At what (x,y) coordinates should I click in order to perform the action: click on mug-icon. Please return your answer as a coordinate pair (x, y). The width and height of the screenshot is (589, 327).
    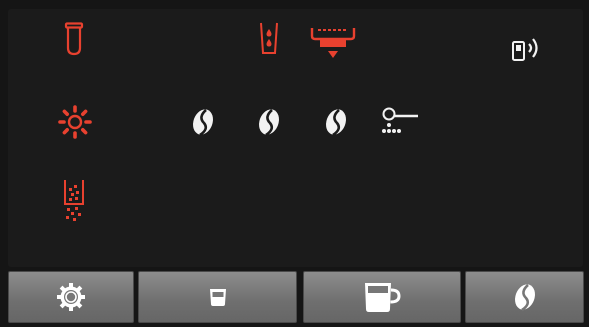
    Looking at the image, I should click on (382, 297).